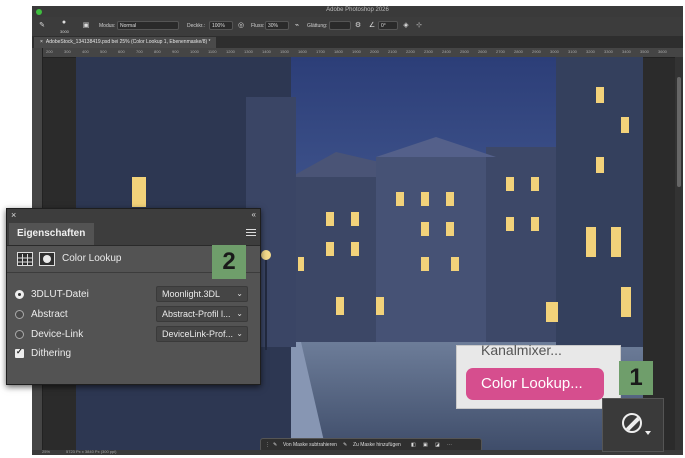  I want to click on ruler-tick-label: 1800, so click(338, 51).